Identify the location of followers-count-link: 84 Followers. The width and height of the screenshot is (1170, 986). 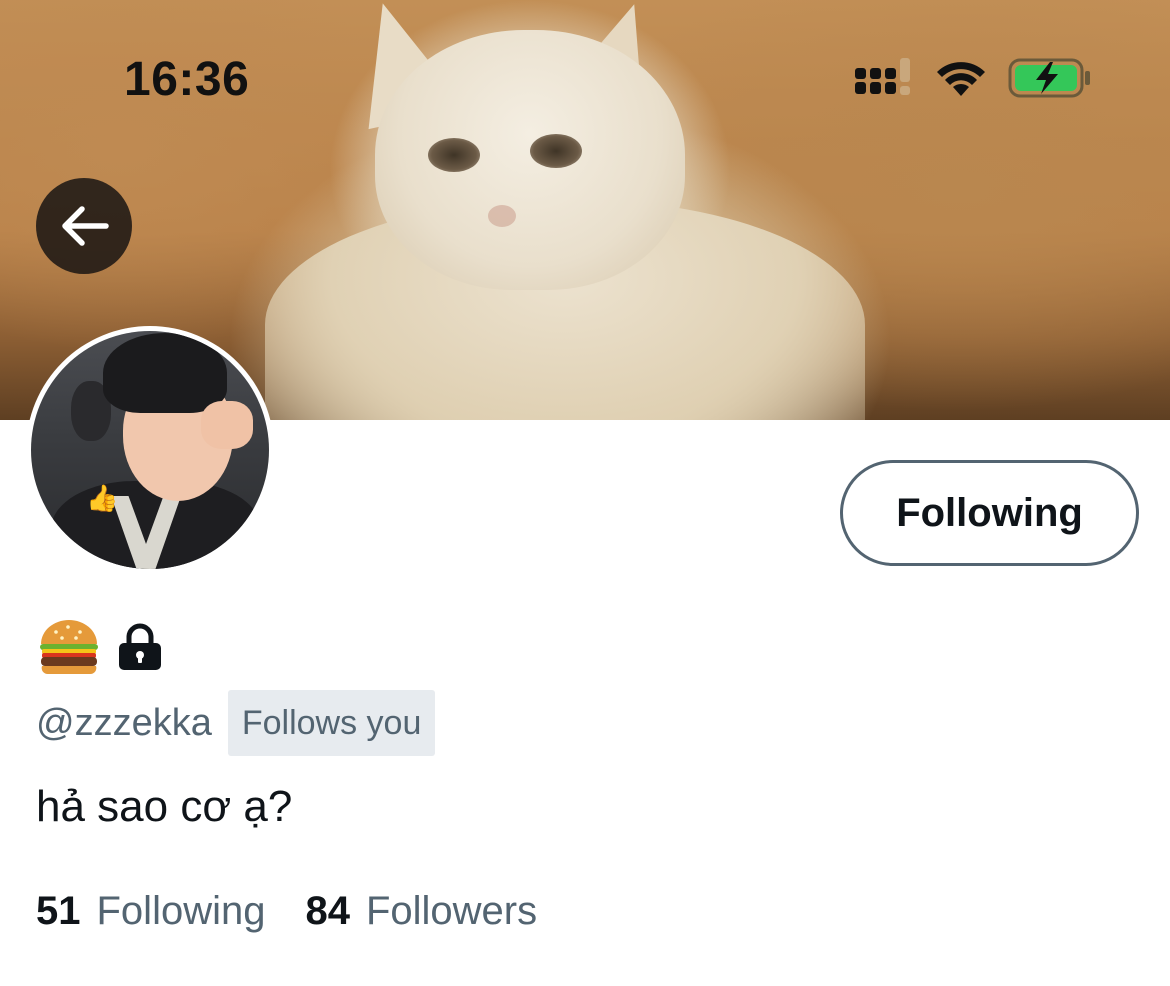
(421, 911).